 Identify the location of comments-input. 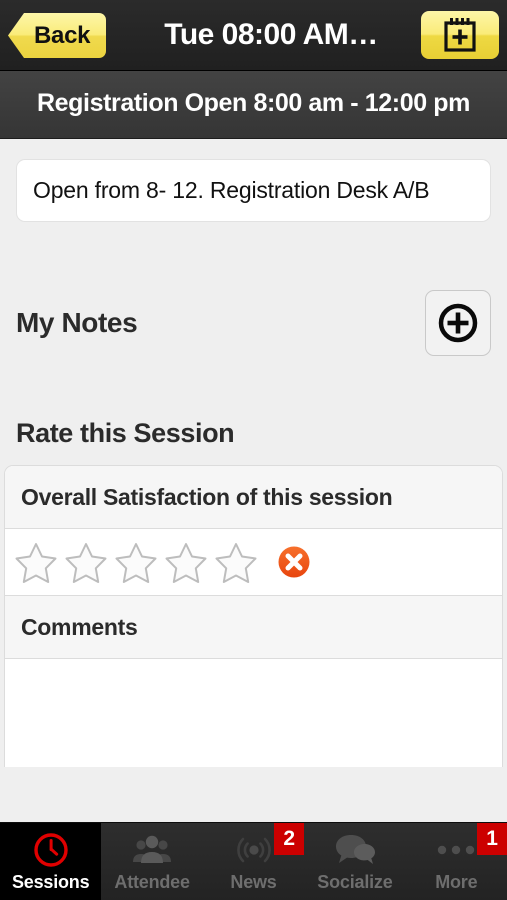
(253, 713).